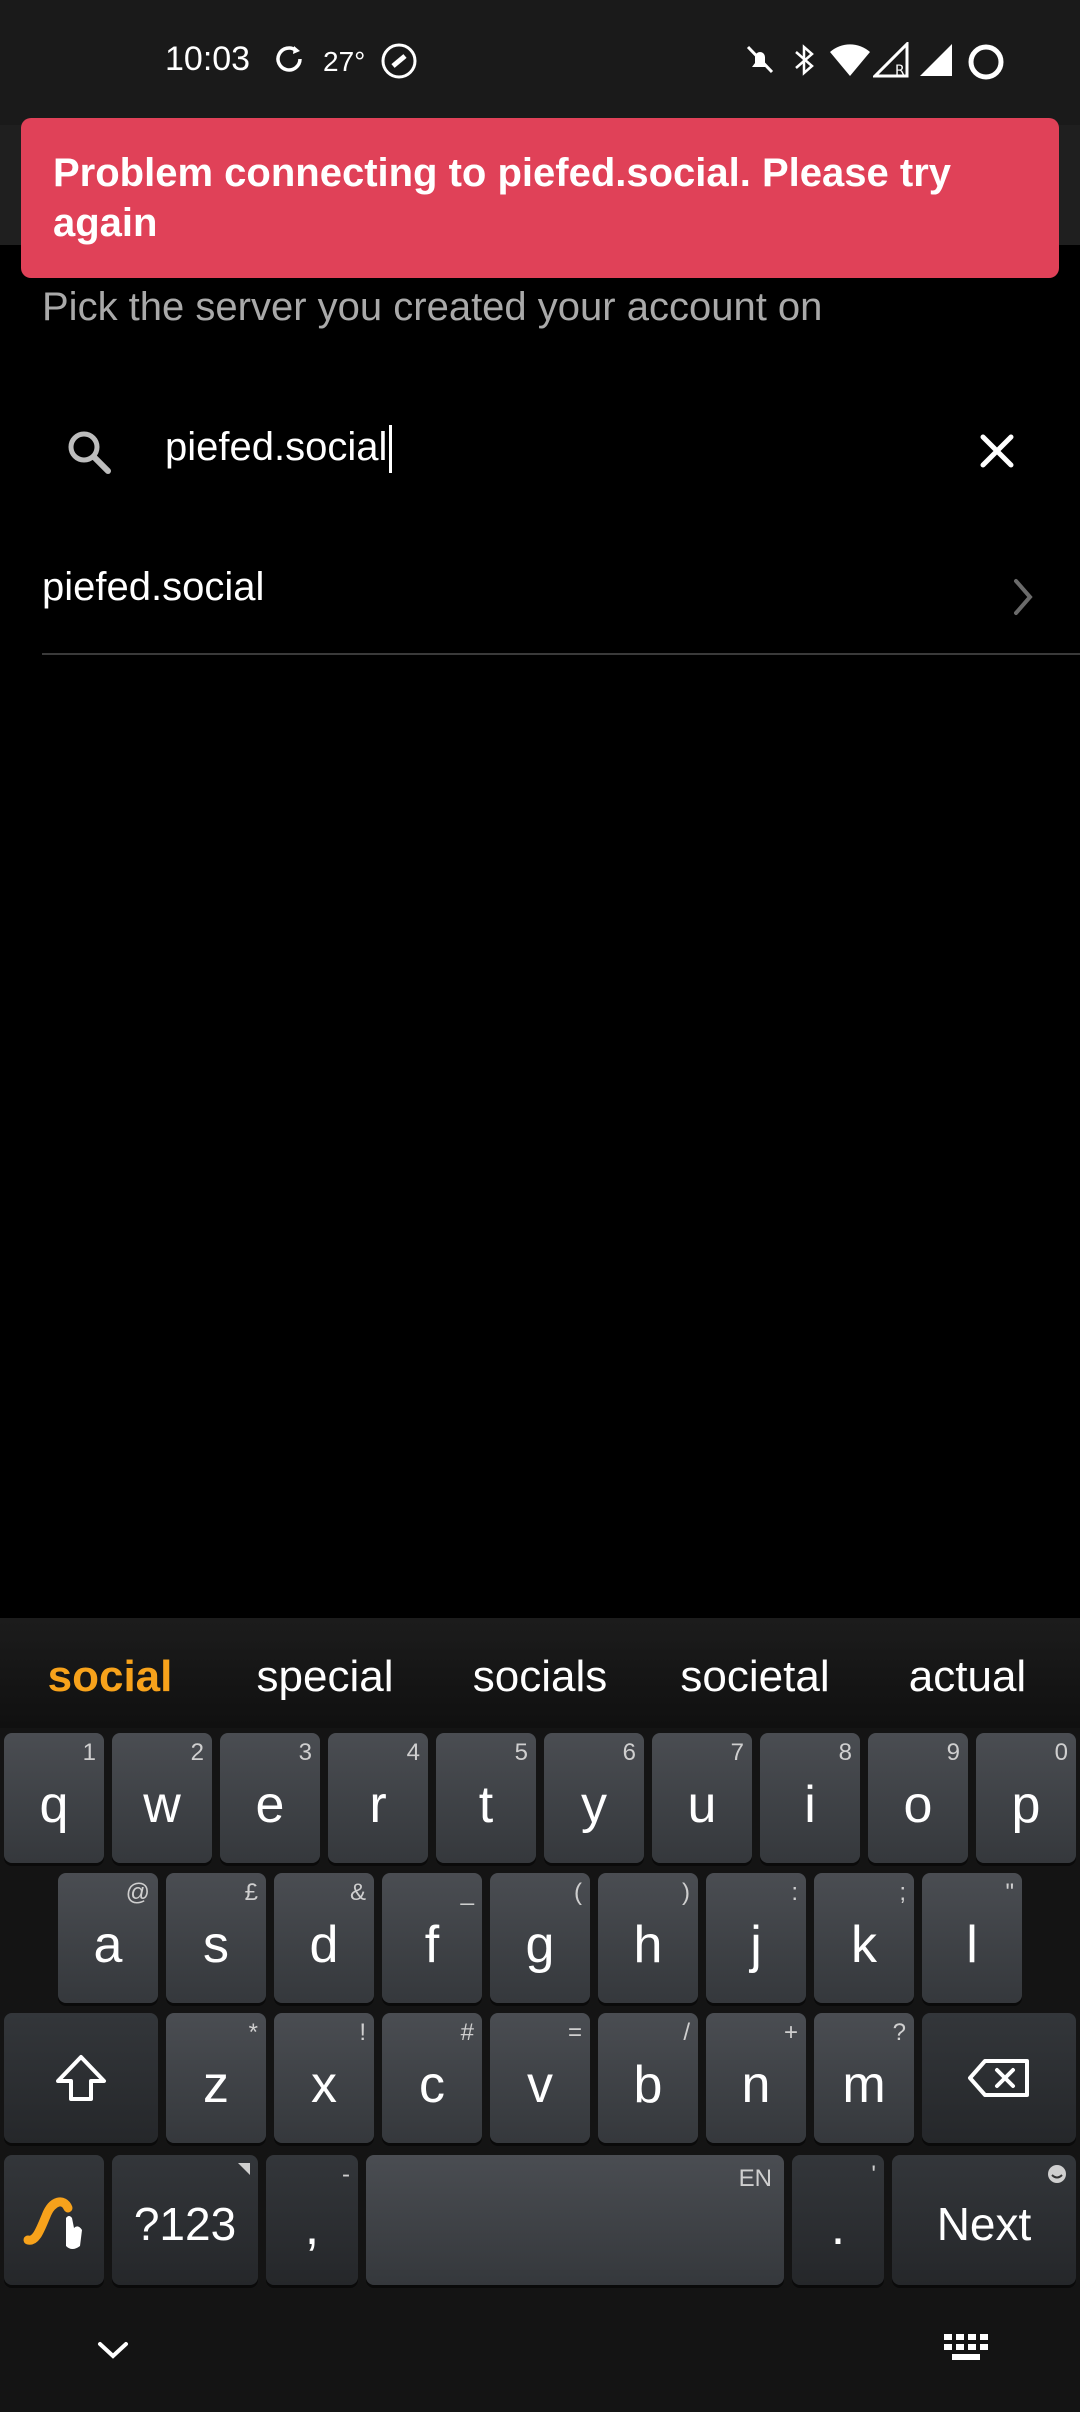 Image resolution: width=1080 pixels, height=2412 pixels. Describe the element at coordinates (804, 60) in the screenshot. I see `bluetooth-icon` at that location.